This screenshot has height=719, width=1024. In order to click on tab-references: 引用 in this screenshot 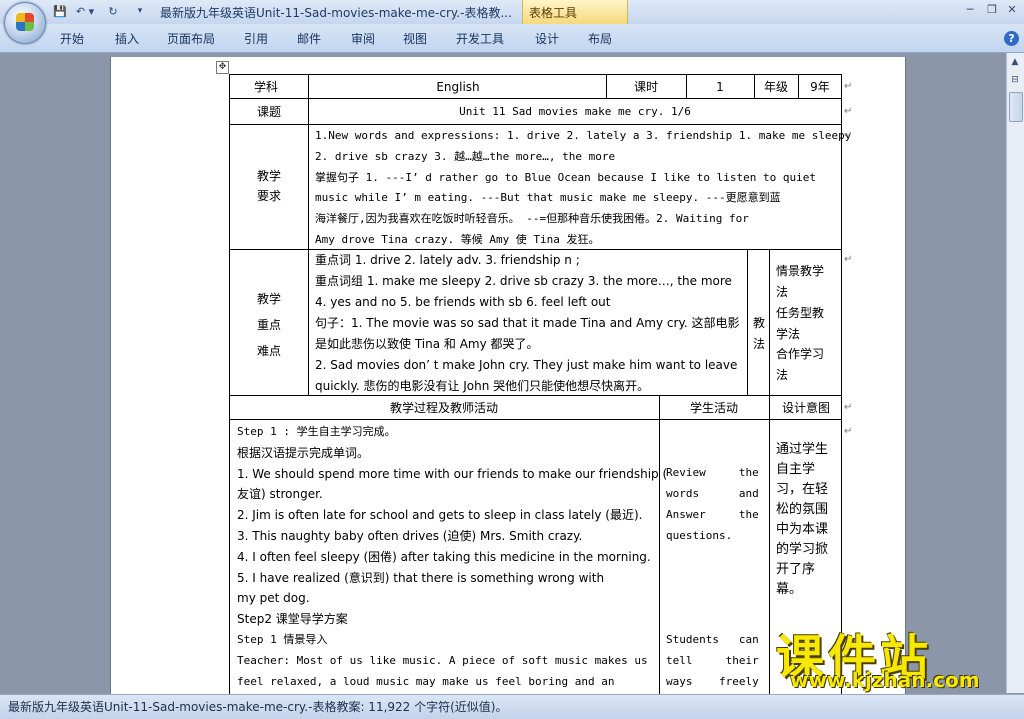, I will do `click(256, 38)`.